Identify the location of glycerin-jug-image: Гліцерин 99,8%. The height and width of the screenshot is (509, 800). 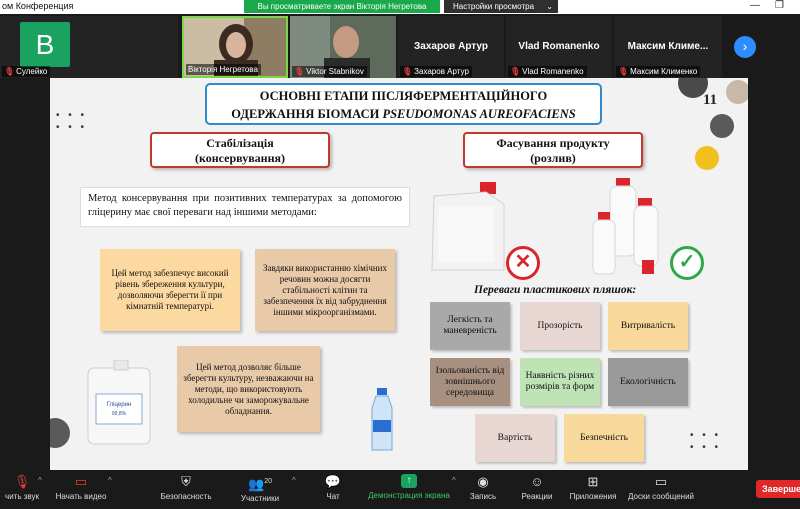
(119, 402).